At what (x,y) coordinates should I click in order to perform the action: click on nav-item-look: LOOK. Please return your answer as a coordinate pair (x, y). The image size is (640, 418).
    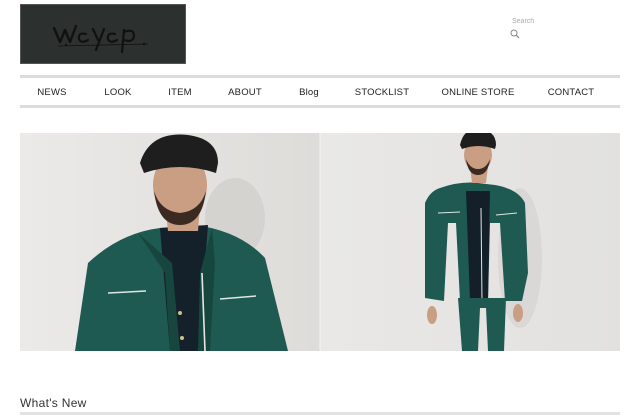
    Looking at the image, I should click on (117, 92).